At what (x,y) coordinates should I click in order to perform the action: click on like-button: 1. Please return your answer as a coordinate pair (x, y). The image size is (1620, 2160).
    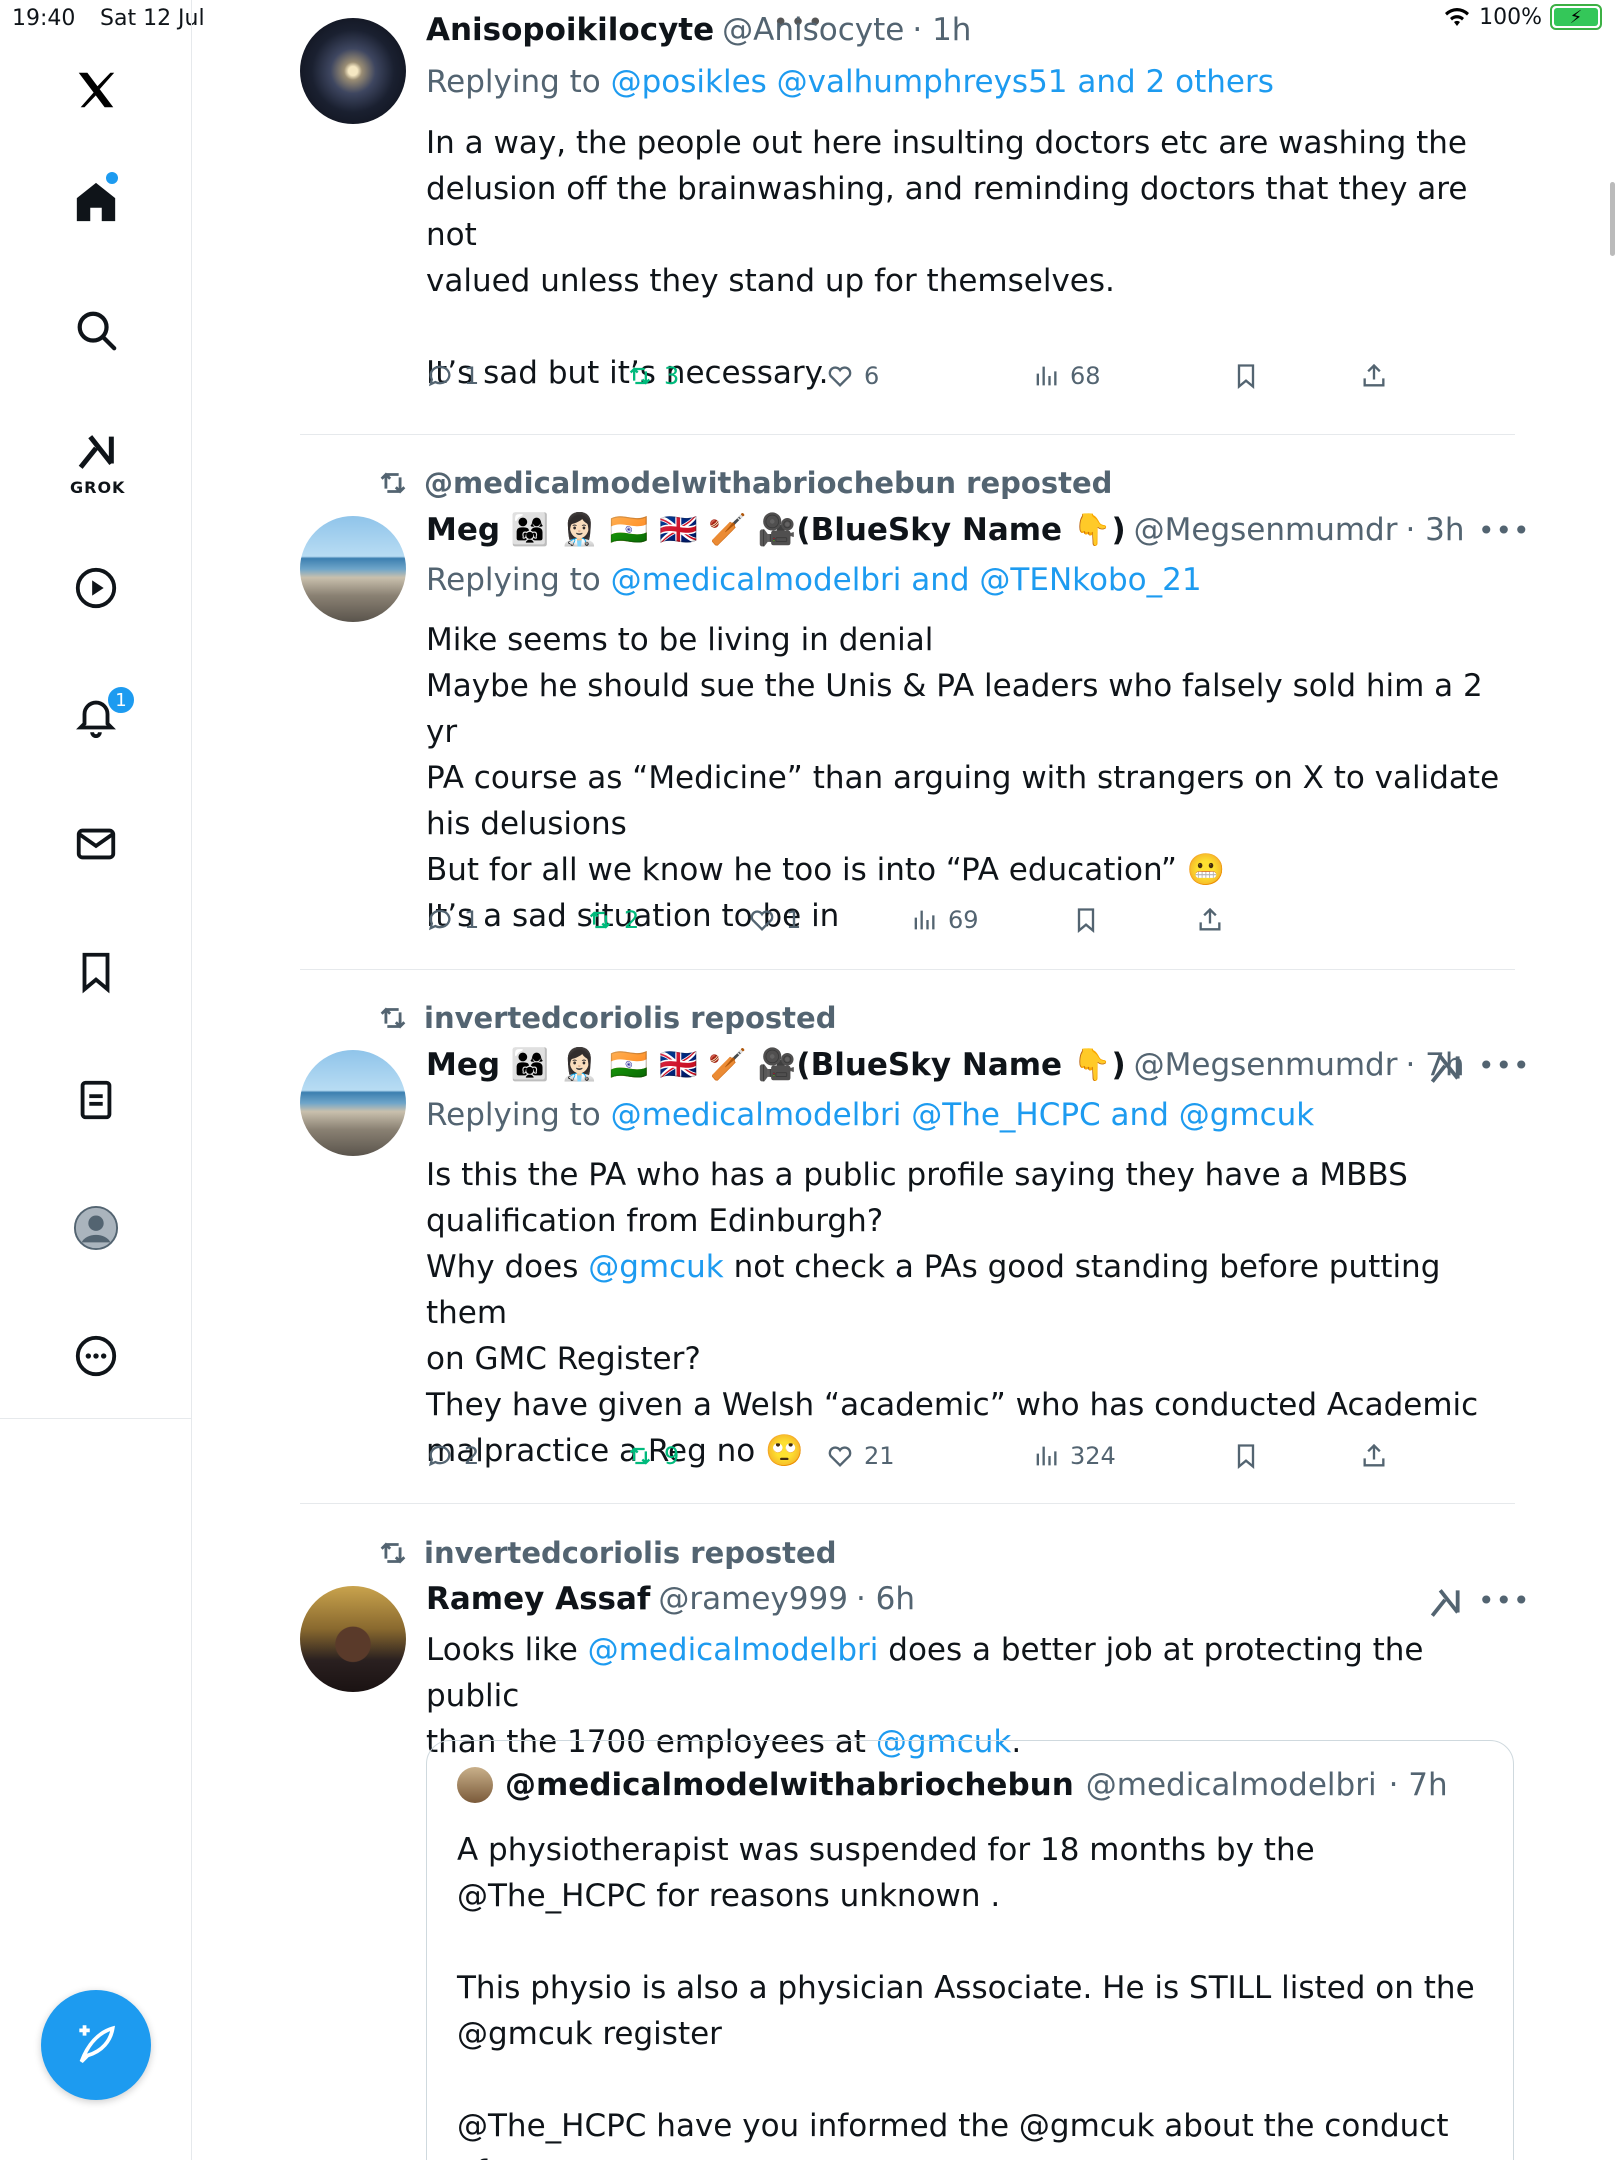
    Looking at the image, I should click on (774, 920).